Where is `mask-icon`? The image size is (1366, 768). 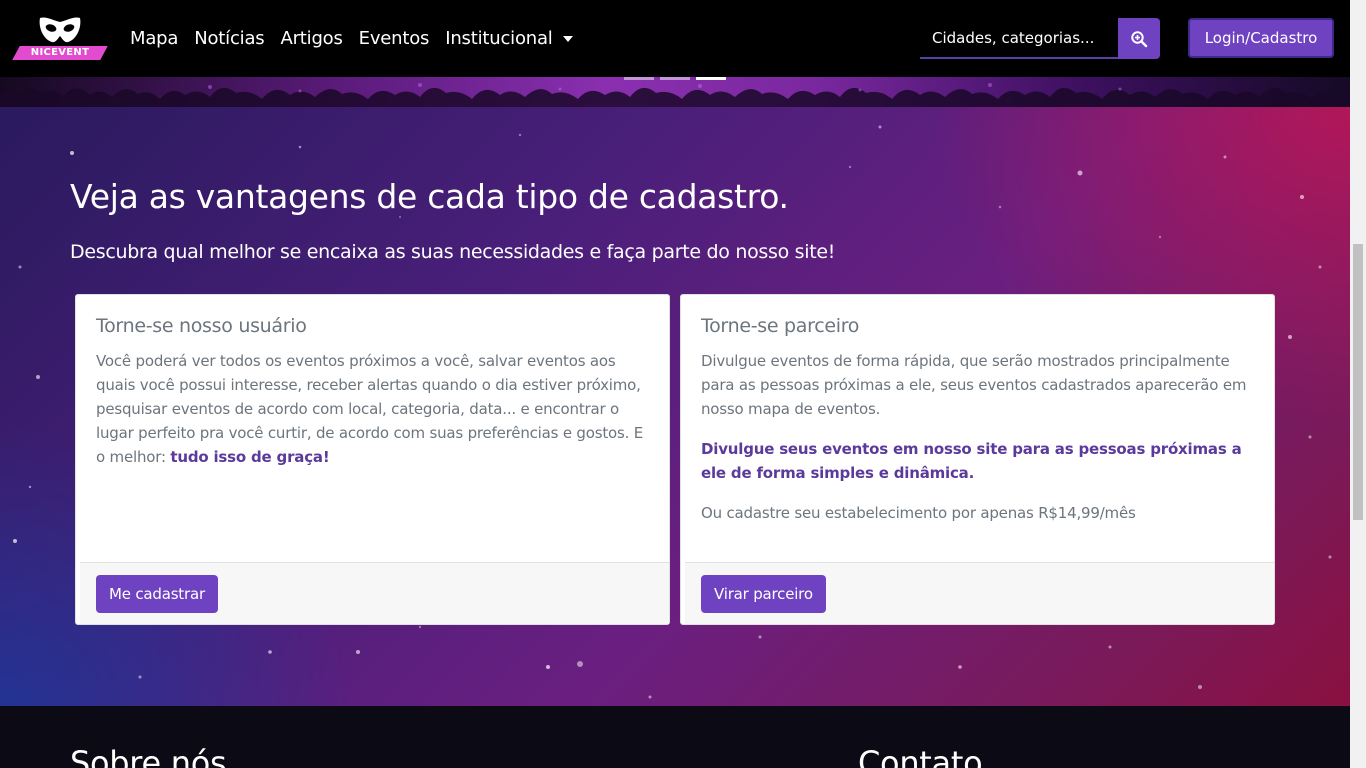 mask-icon is located at coordinates (60, 30).